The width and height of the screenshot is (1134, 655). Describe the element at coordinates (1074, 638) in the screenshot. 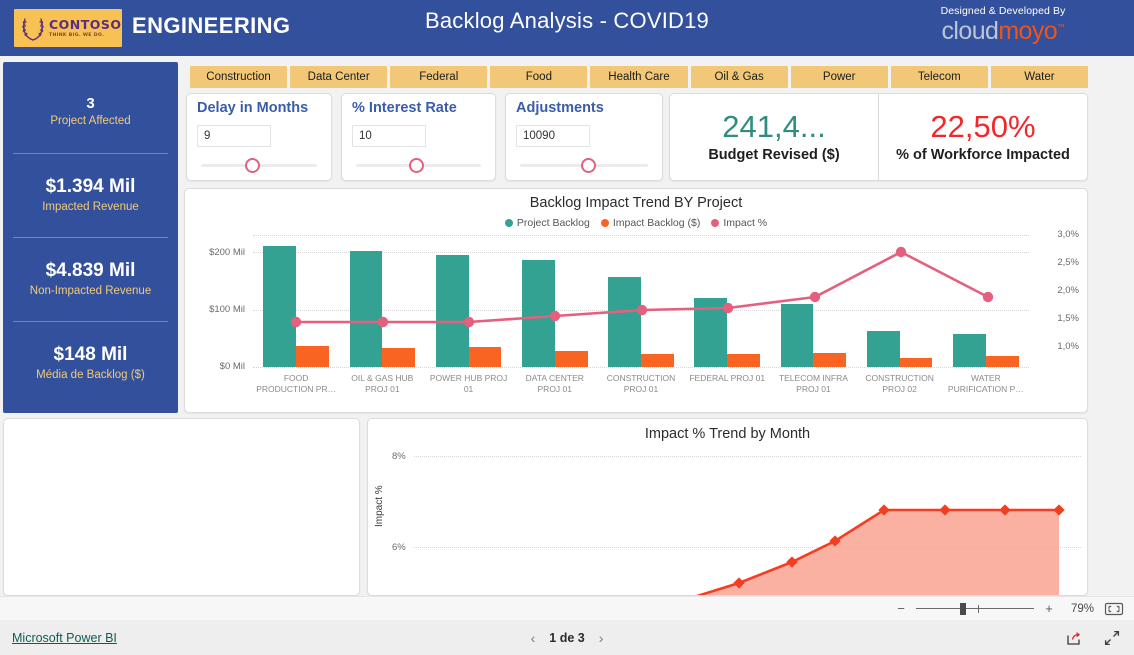

I see `share-icon` at that location.